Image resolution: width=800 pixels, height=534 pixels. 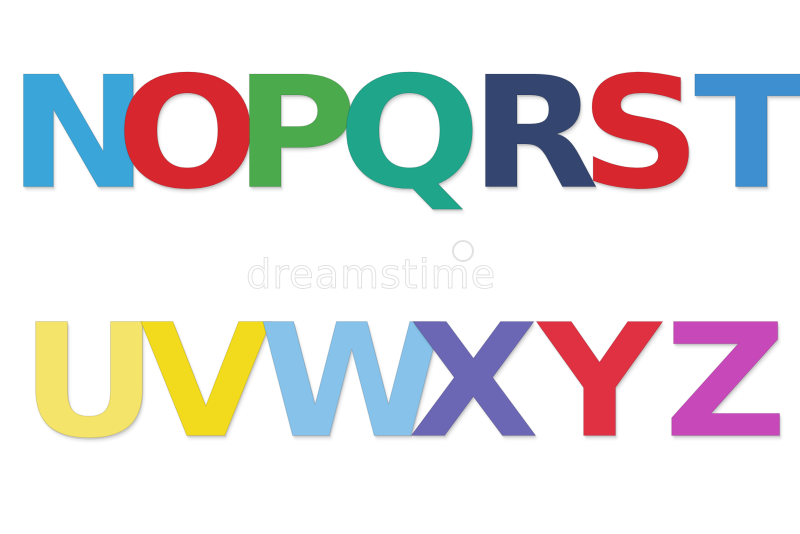 I want to click on letter-y: Y, so click(x=600, y=382).